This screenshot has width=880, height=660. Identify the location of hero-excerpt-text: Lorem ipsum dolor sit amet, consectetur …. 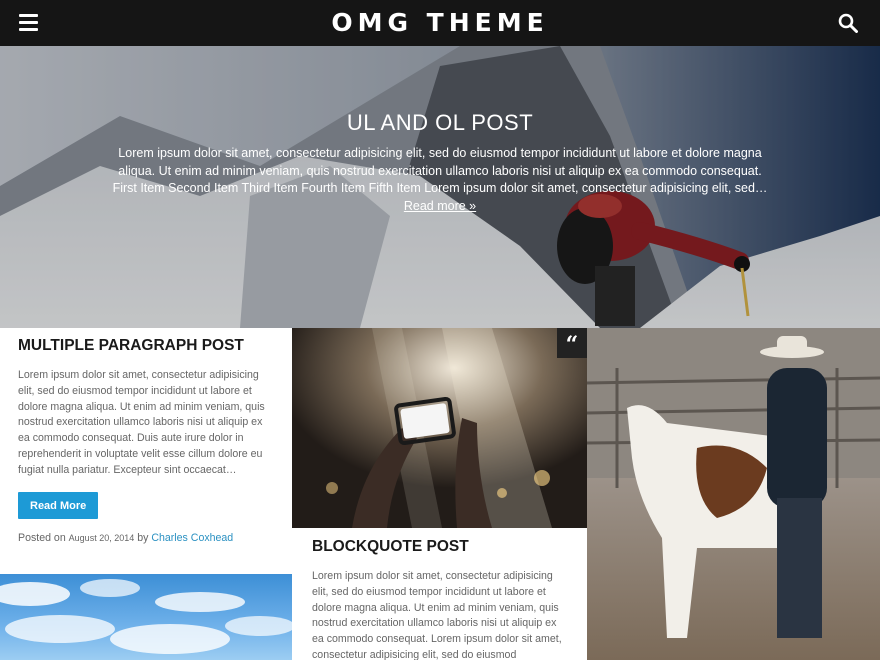
(440, 170).